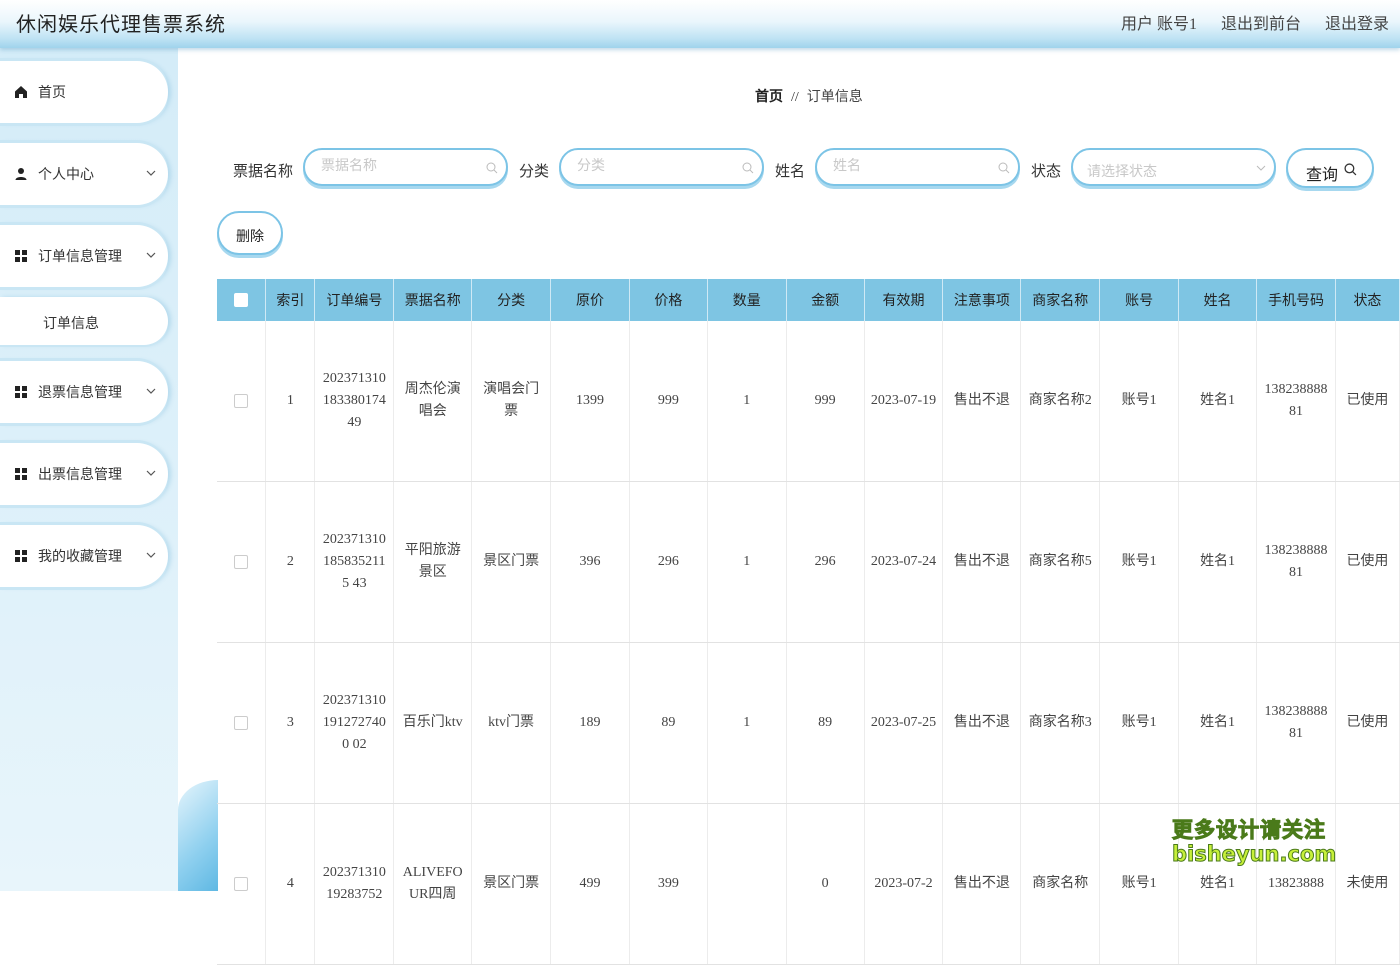 This screenshot has height=965, width=1400. I want to click on column-header: 索引, so click(290, 300).